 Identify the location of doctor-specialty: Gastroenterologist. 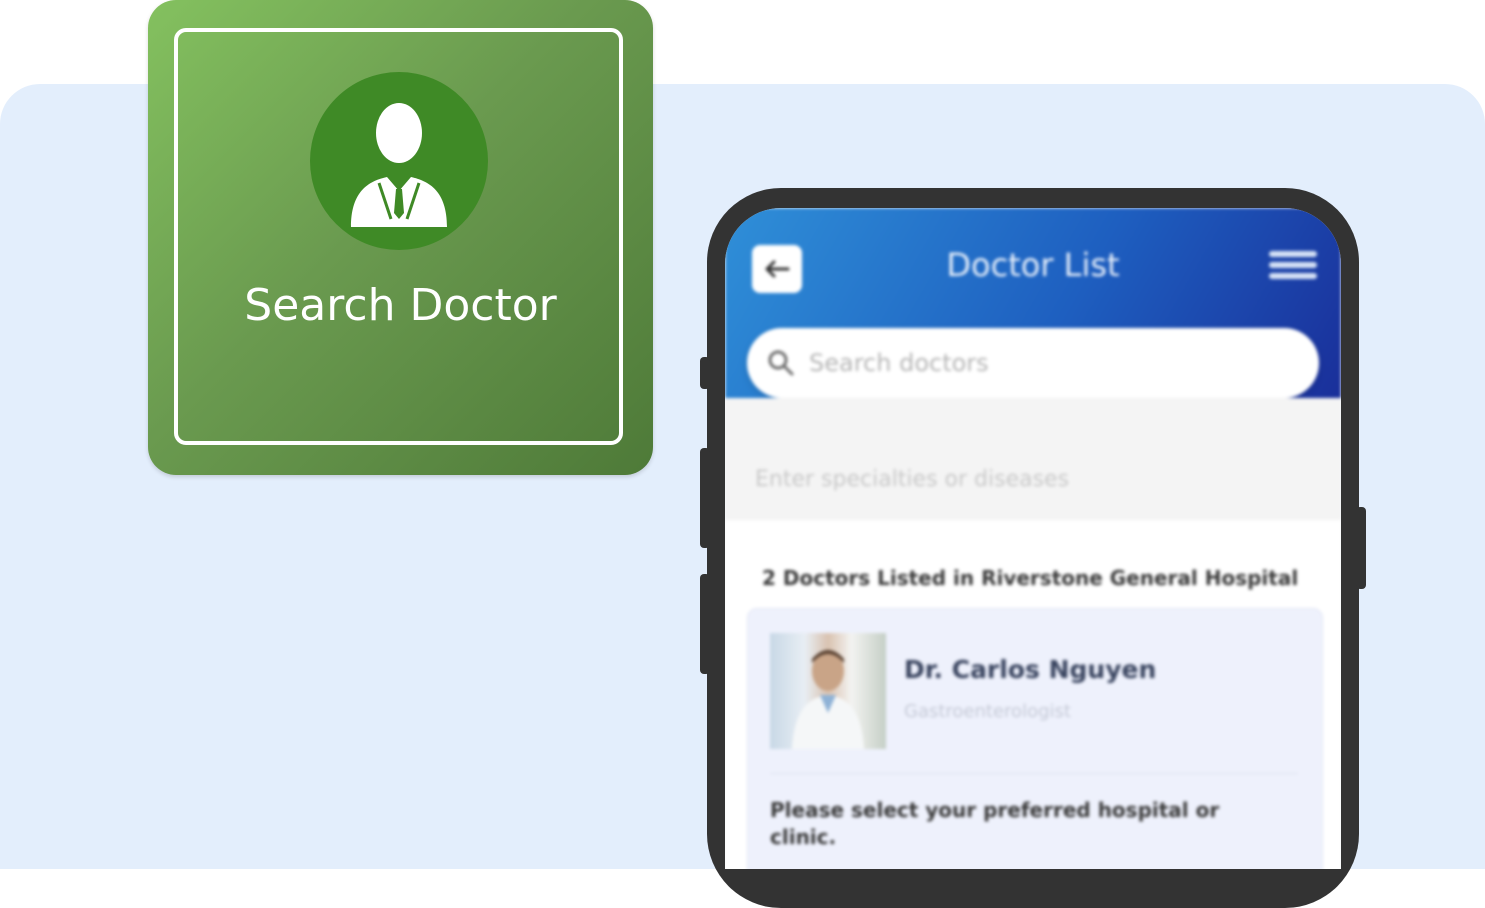
(987, 711).